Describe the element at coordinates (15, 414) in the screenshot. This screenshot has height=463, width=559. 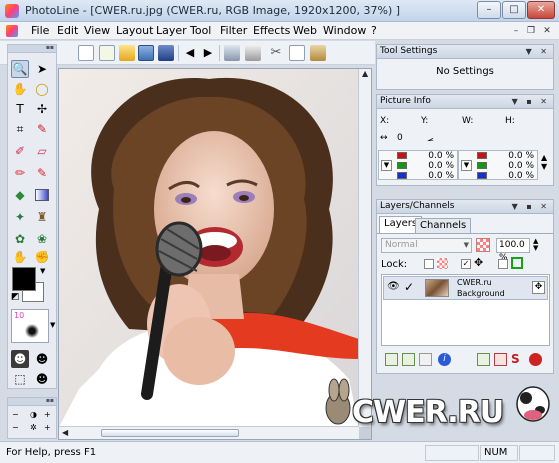
I see `zoom-out-icon: −` at that location.